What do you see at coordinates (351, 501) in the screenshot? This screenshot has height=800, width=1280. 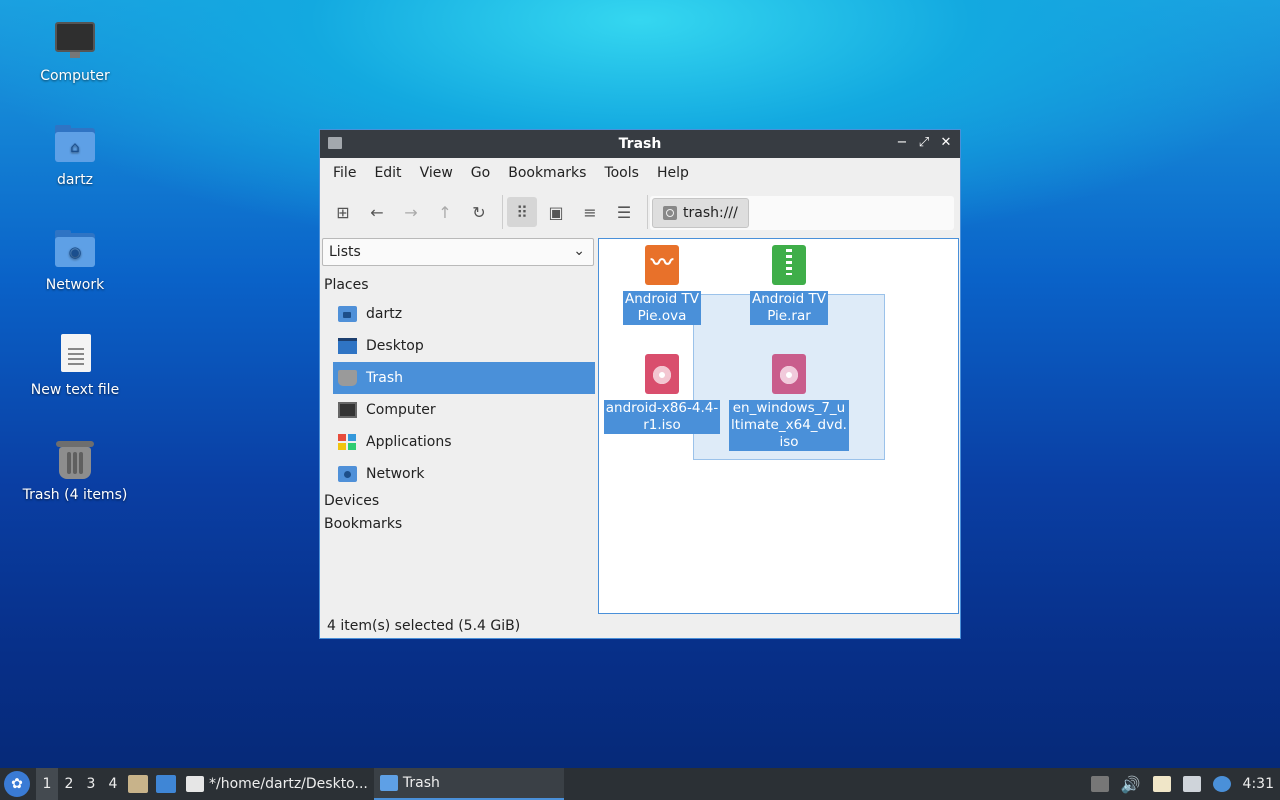 I see `section-devices: Devices` at bounding box center [351, 501].